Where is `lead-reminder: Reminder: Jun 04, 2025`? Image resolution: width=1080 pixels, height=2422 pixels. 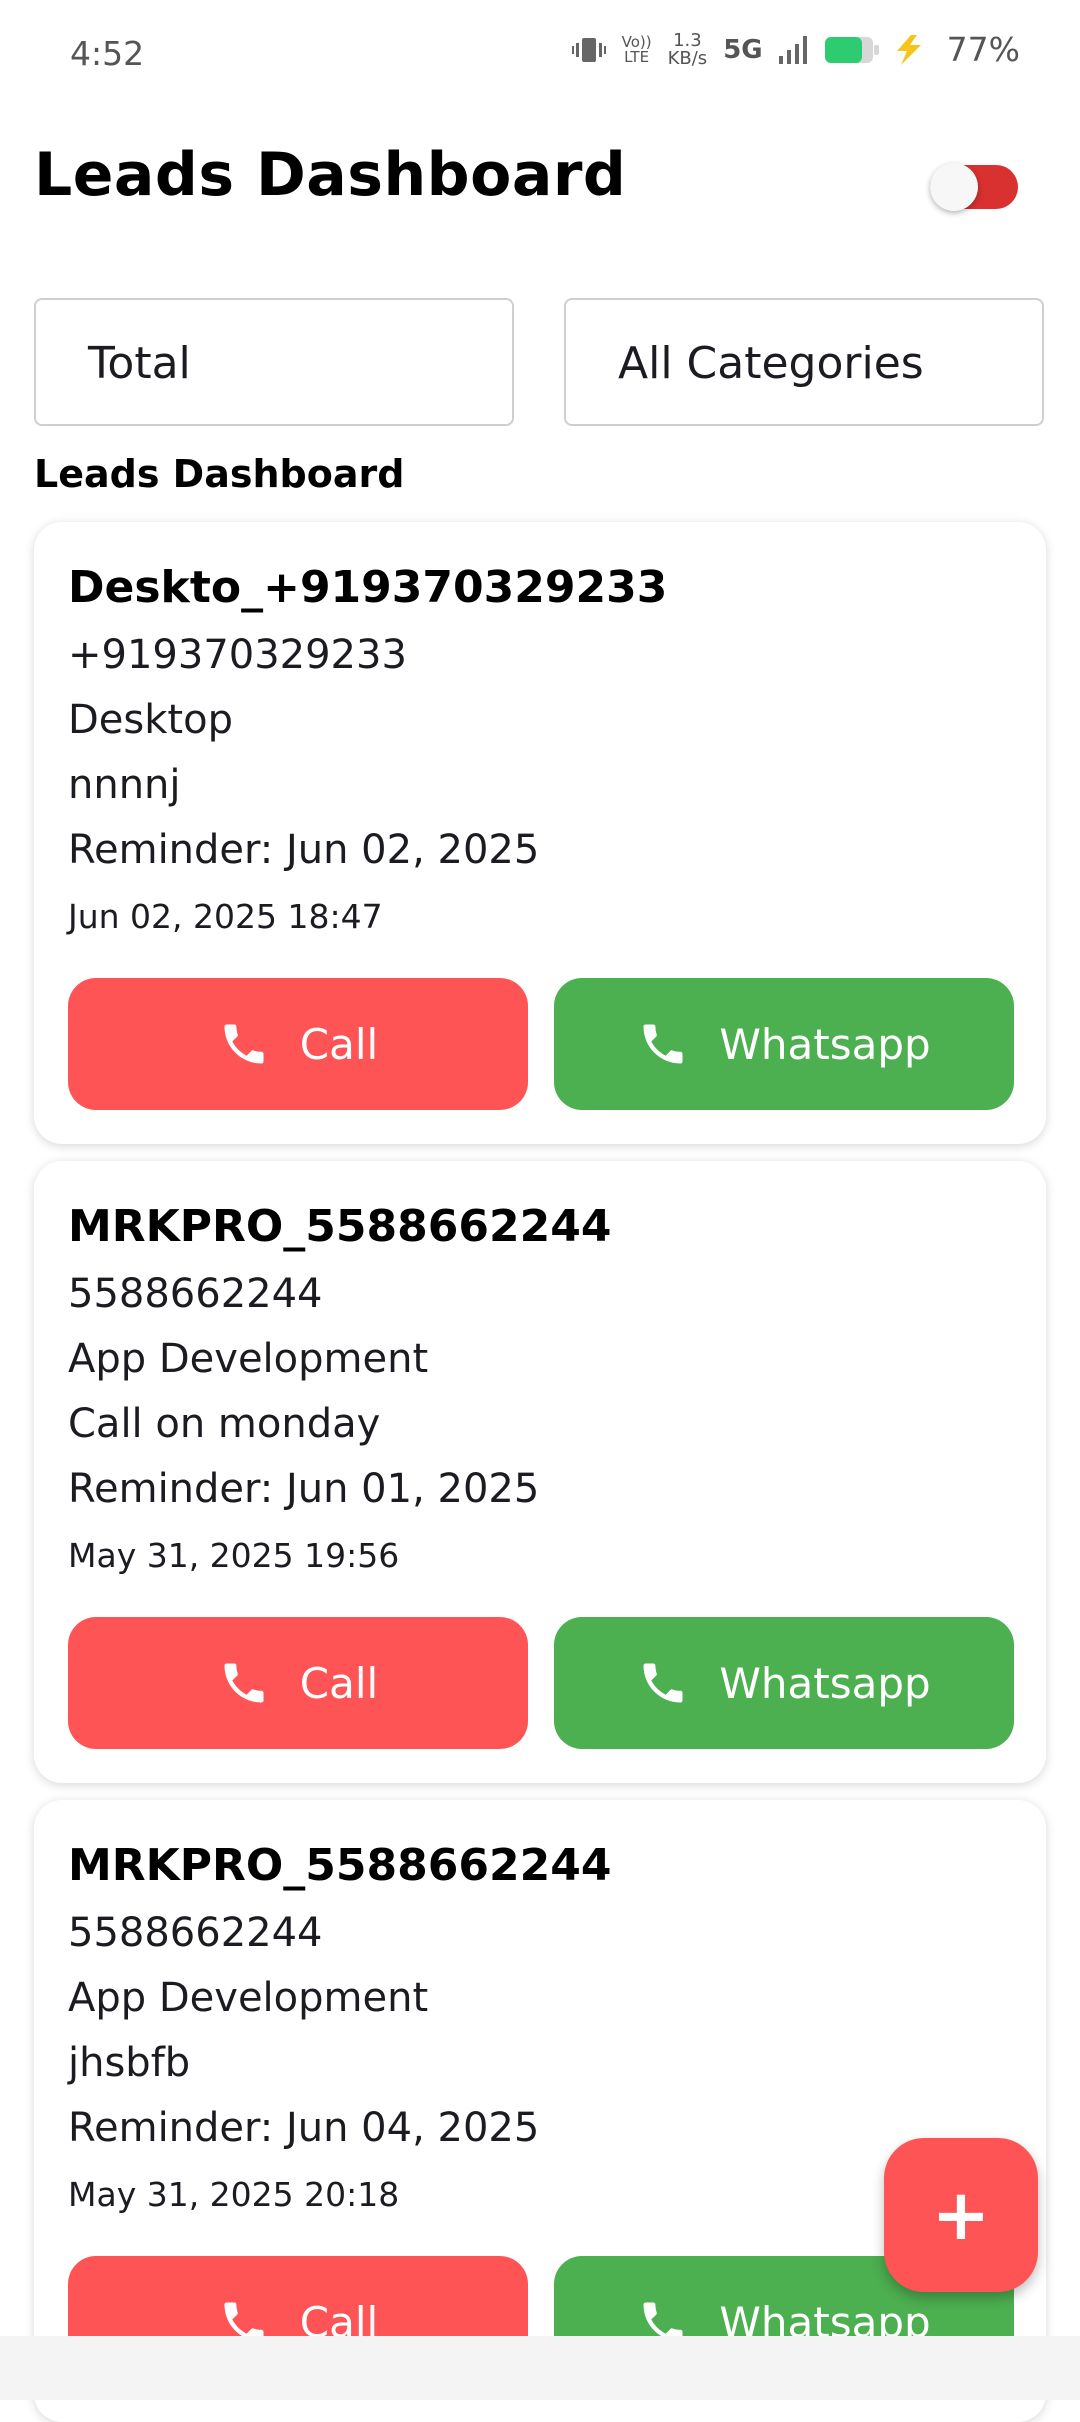 lead-reminder: Reminder: Jun 04, 2025 is located at coordinates (304, 2128).